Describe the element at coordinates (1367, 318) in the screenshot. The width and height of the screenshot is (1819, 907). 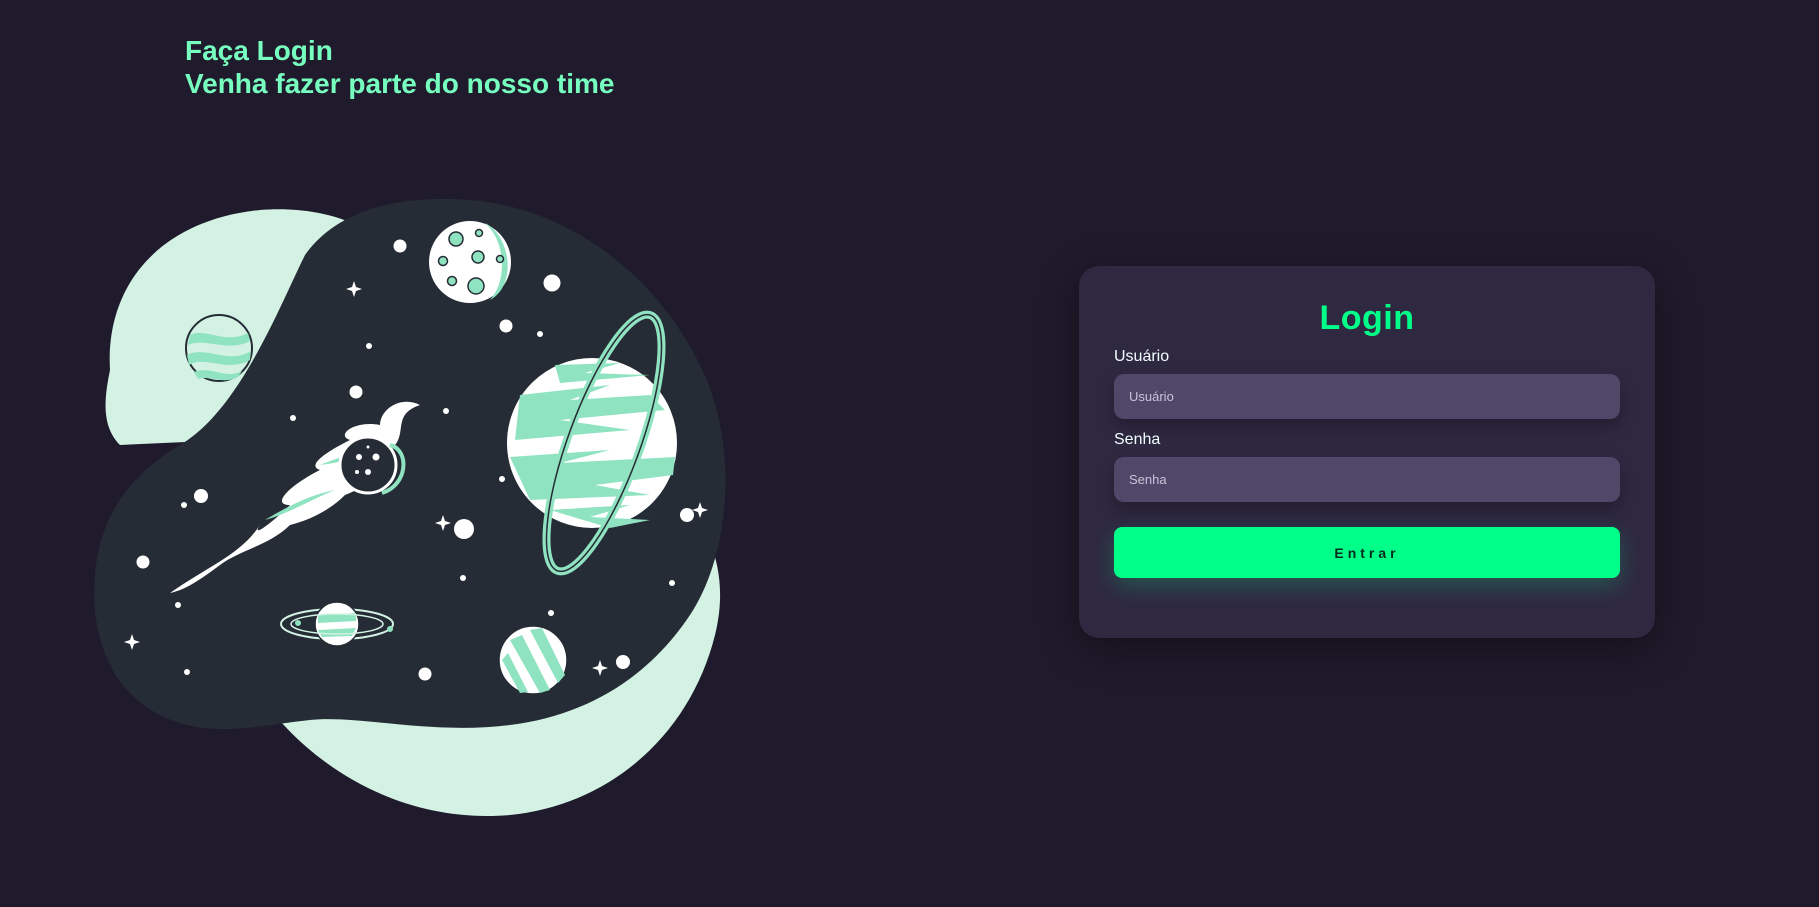
I see `login-title: Login` at that location.